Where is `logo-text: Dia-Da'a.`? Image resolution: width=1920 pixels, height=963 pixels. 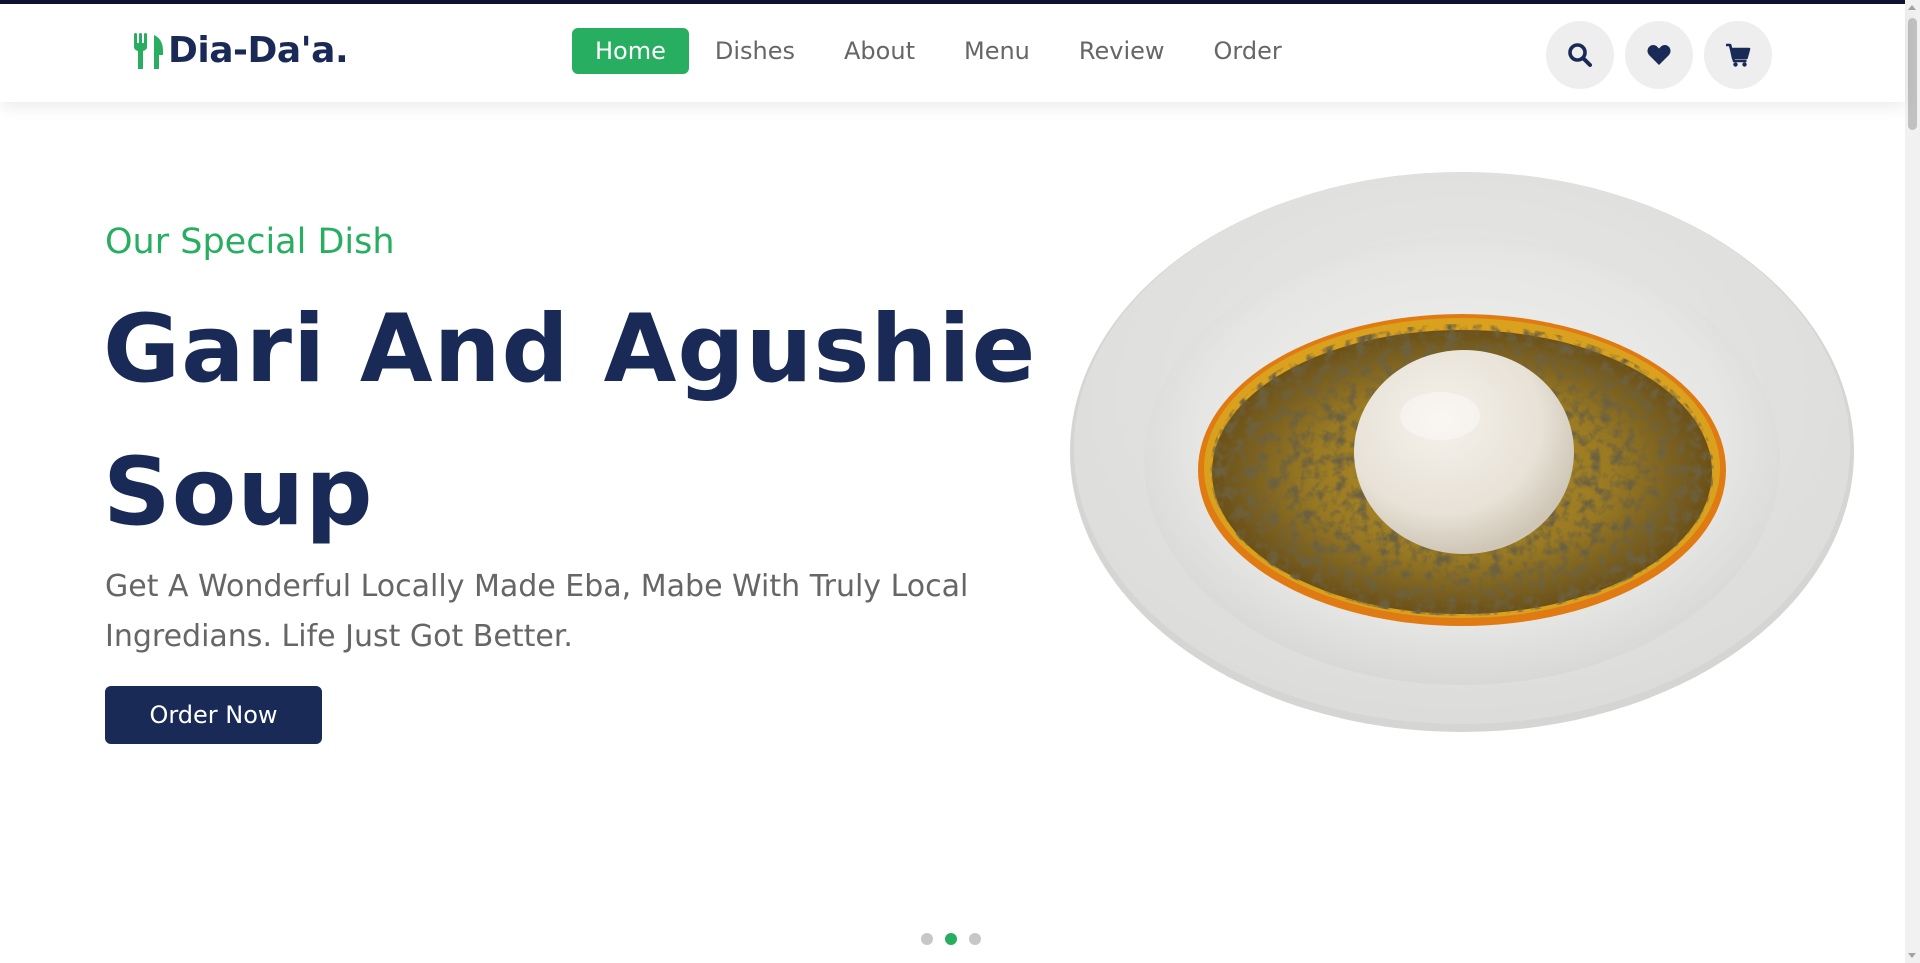
logo-text: Dia-Da'a. is located at coordinates (258, 50).